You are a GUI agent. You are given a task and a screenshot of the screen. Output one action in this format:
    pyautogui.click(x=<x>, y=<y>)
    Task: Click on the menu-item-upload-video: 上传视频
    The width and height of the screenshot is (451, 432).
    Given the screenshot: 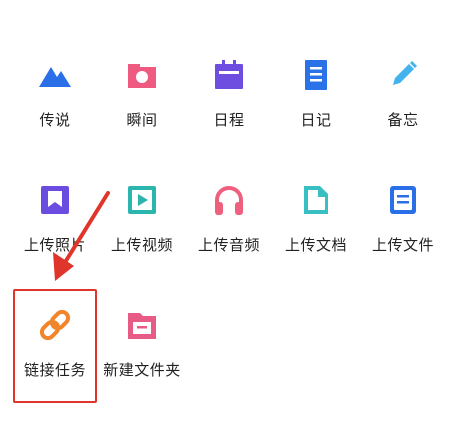 What is the action you would take?
    pyautogui.click(x=142, y=230)
    